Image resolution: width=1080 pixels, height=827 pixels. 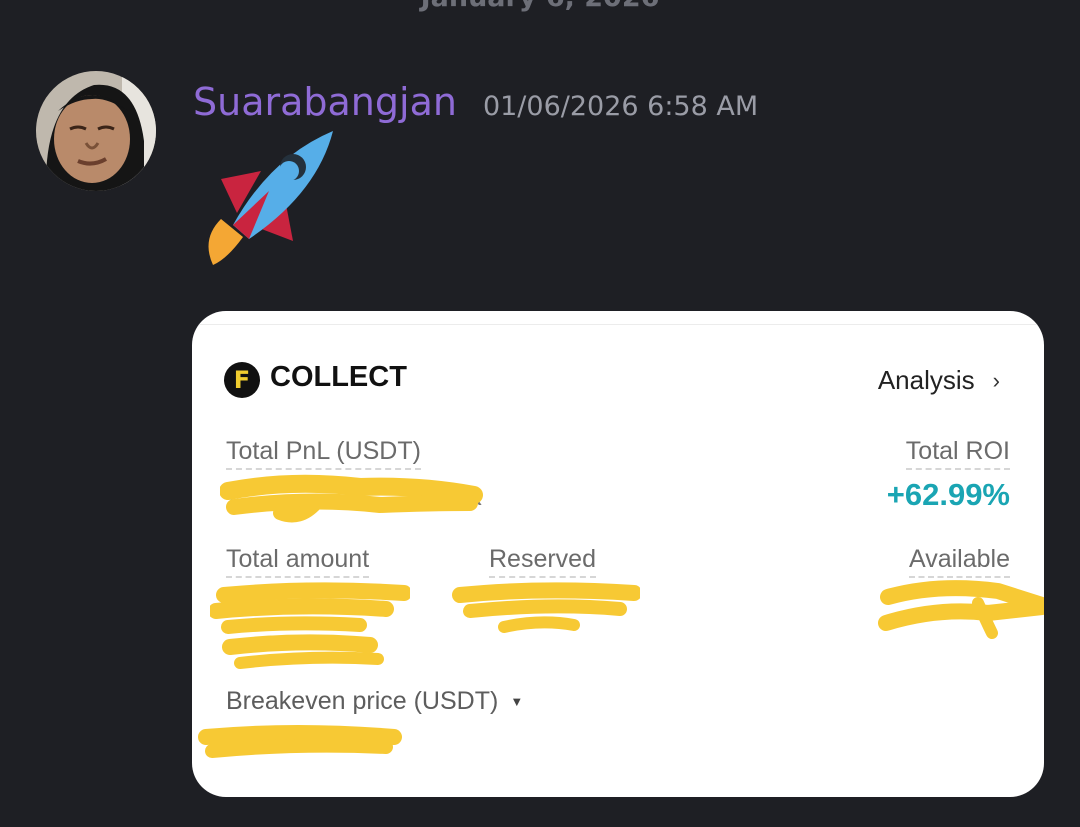 I want to click on total-pnl-label: Total PnL (USDT), so click(x=323, y=453).